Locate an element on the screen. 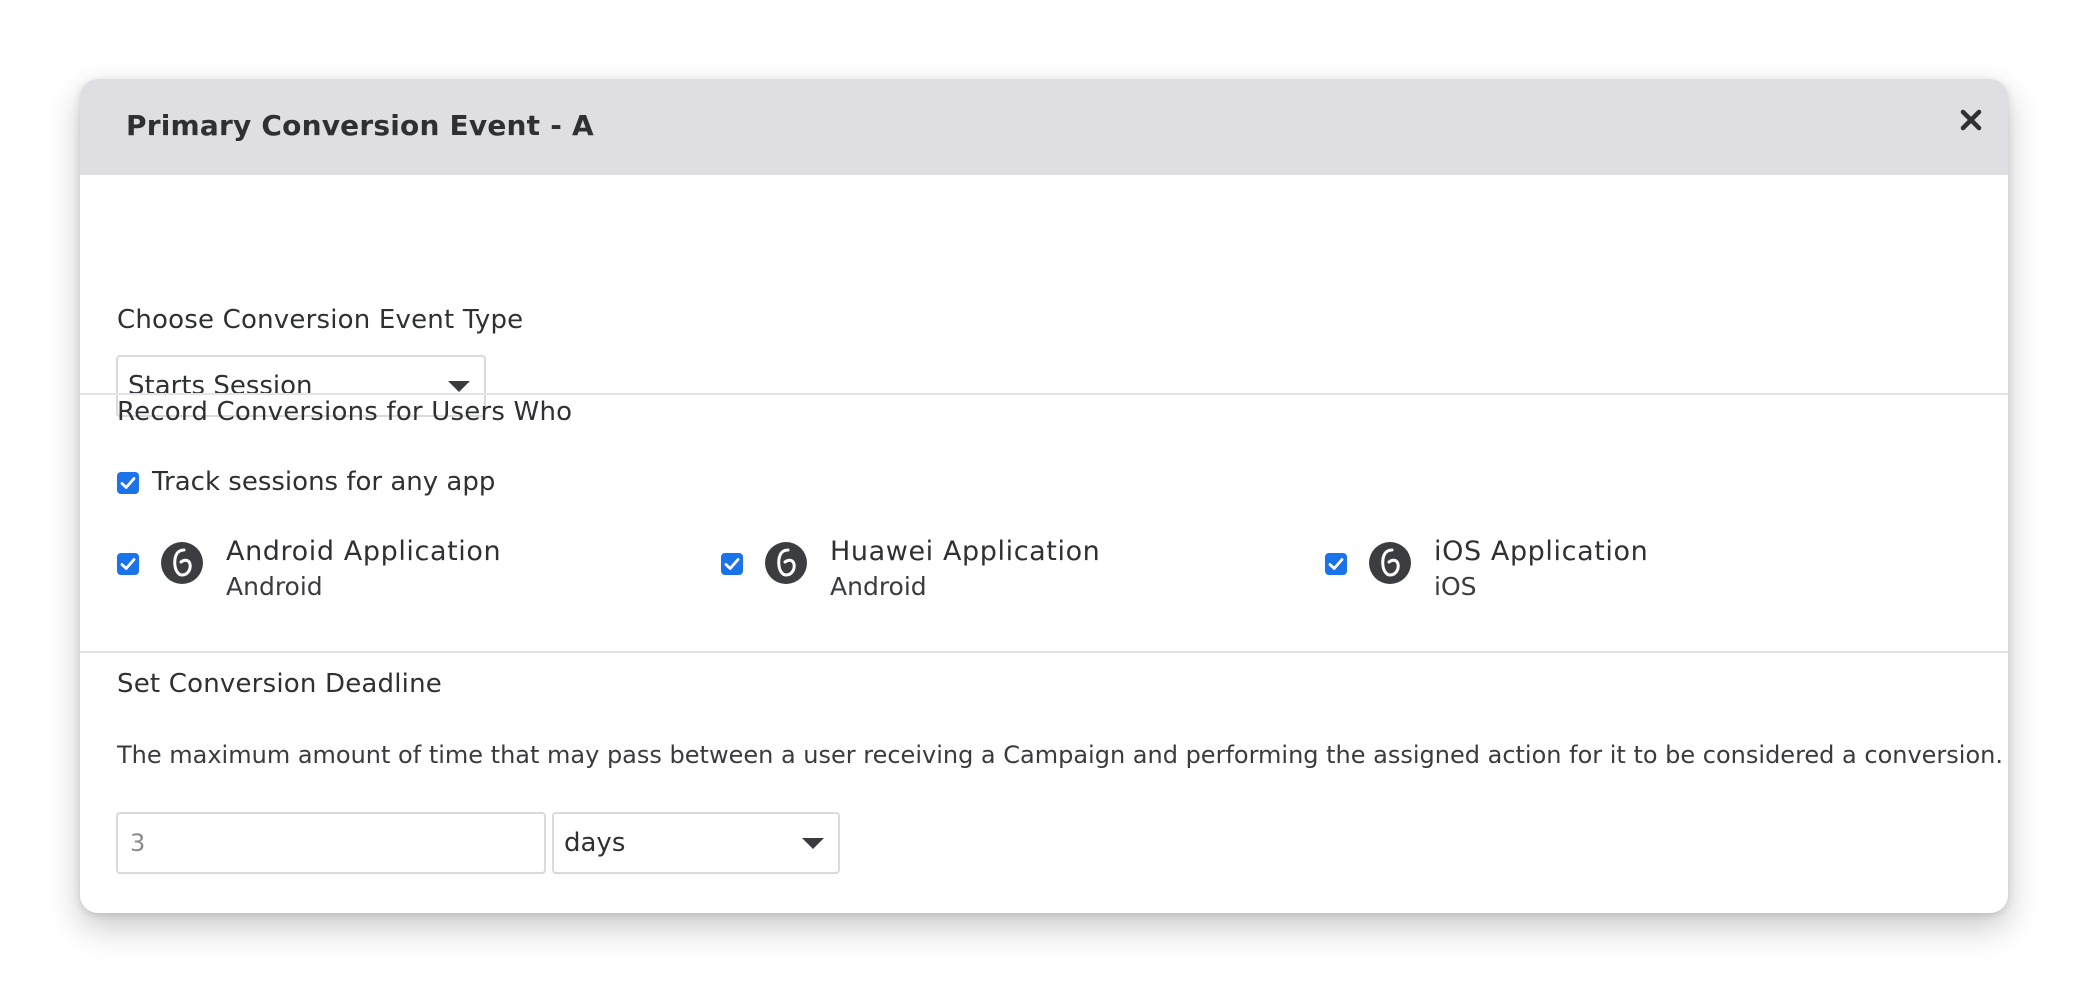 The width and height of the screenshot is (2088, 994). app-checkbox-ios is located at coordinates (1336, 564).